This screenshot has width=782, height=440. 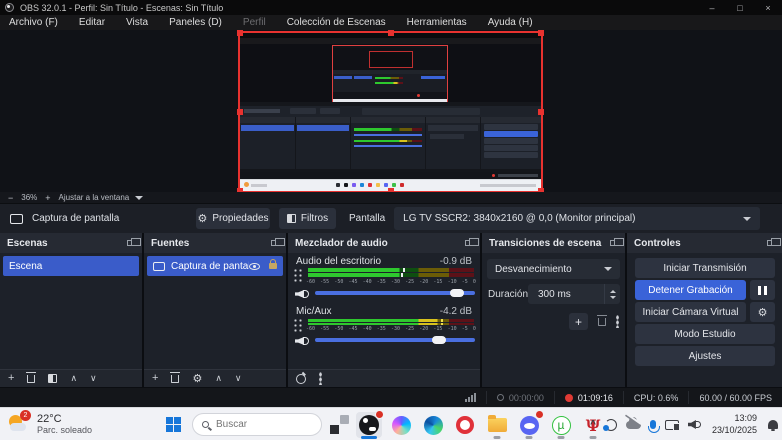 I want to click on add-transition-button: +, so click(x=578, y=321).